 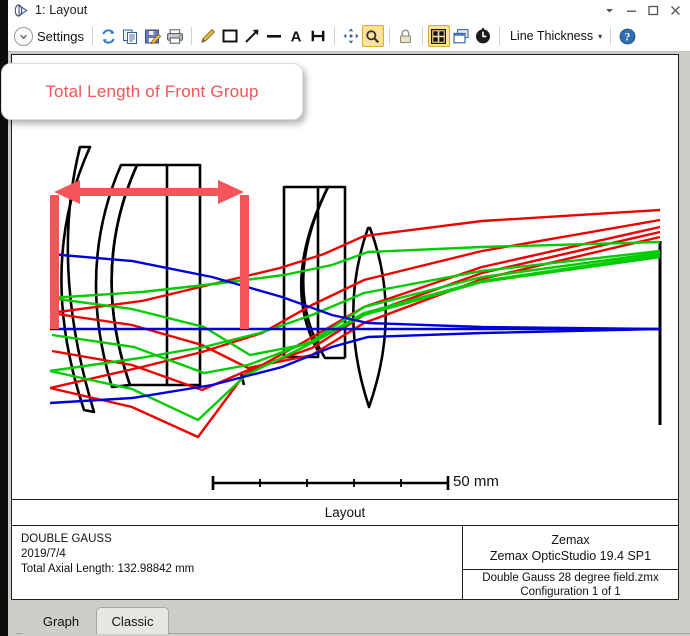 I want to click on length-annotation, so click(x=149, y=254).